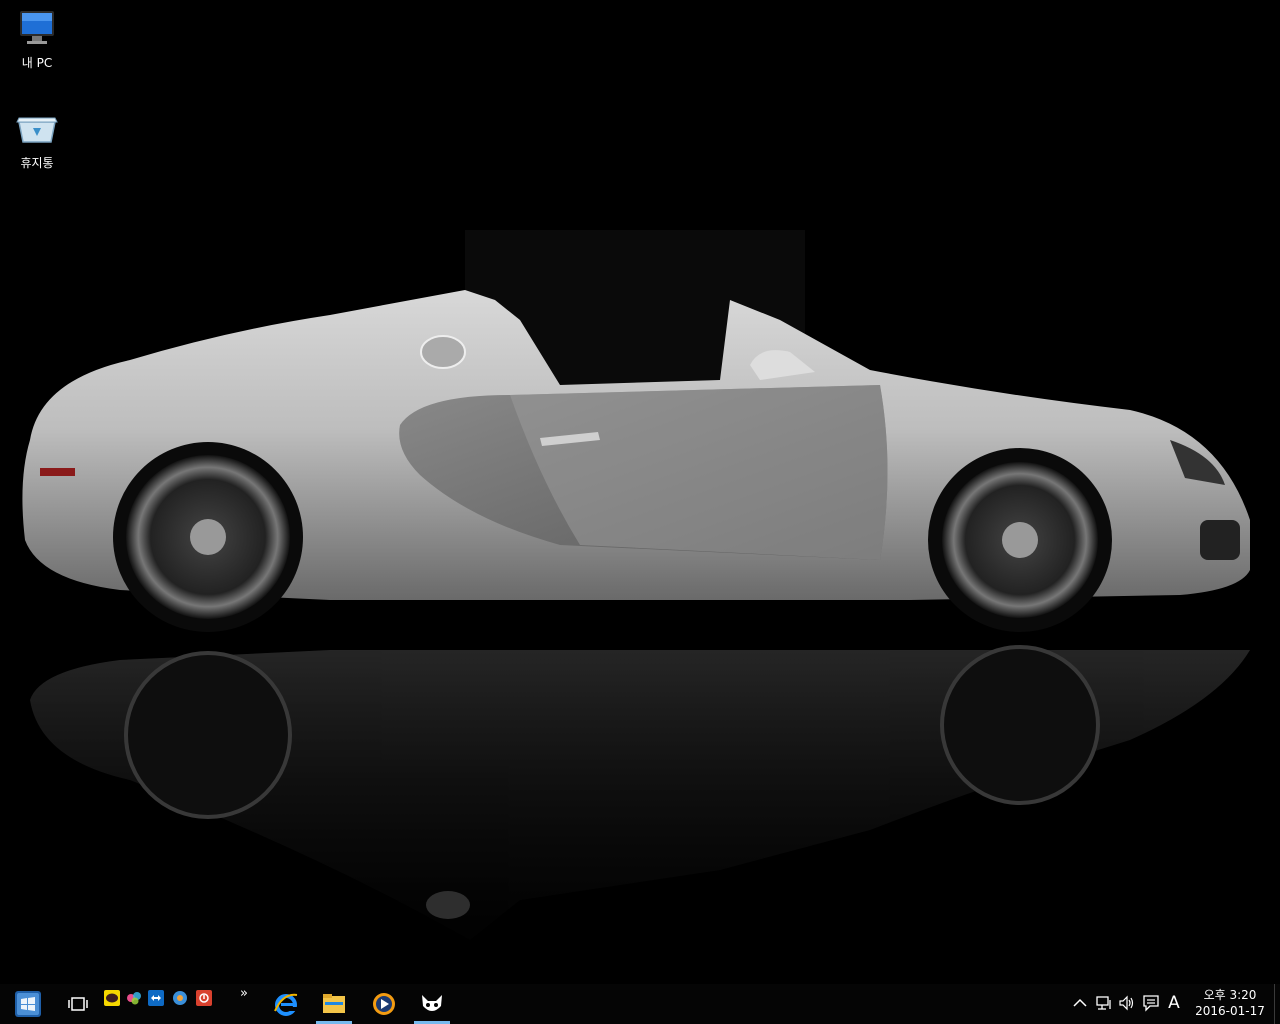  Describe the element at coordinates (1230, 995) in the screenshot. I see `clock-time: 오후 3:20` at that location.